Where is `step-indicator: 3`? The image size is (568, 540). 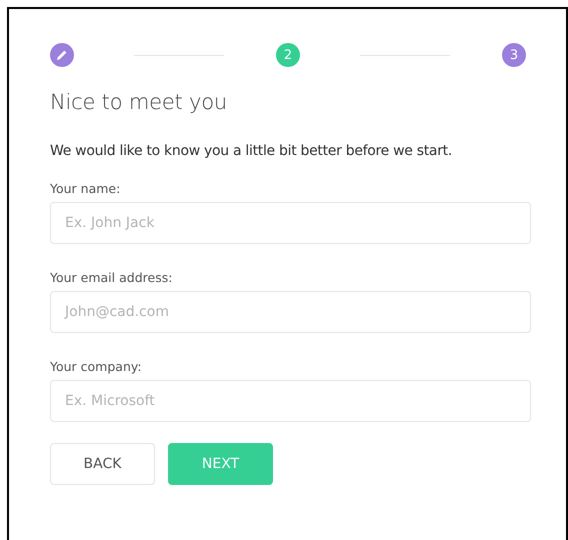 step-indicator: 3 is located at coordinates (514, 55).